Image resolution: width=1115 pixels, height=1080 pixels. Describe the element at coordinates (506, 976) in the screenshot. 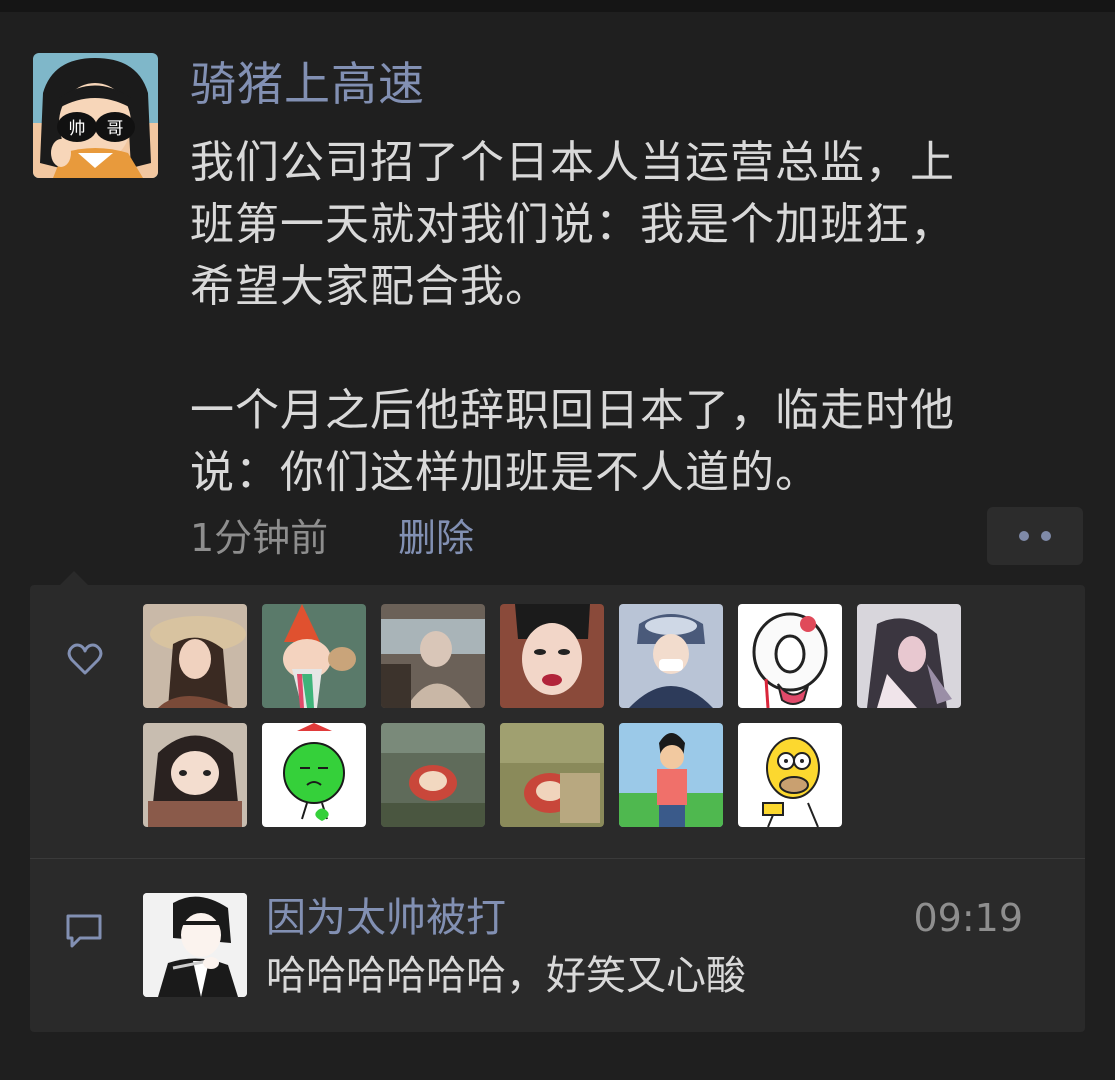

I see `comment-text: 哈哈哈哈哈哈，好笑又心酸` at that location.